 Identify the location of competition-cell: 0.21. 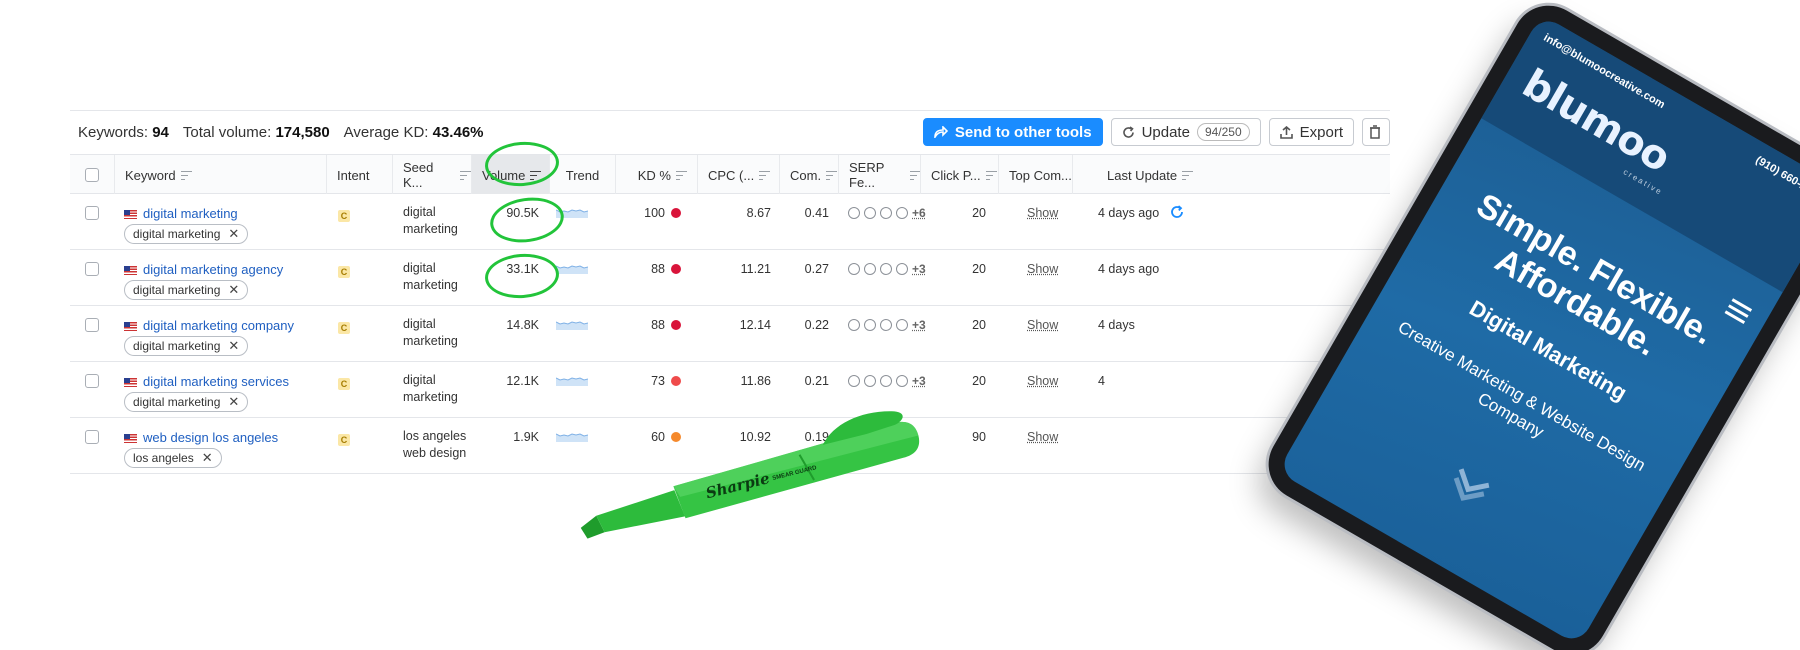
(804, 381).